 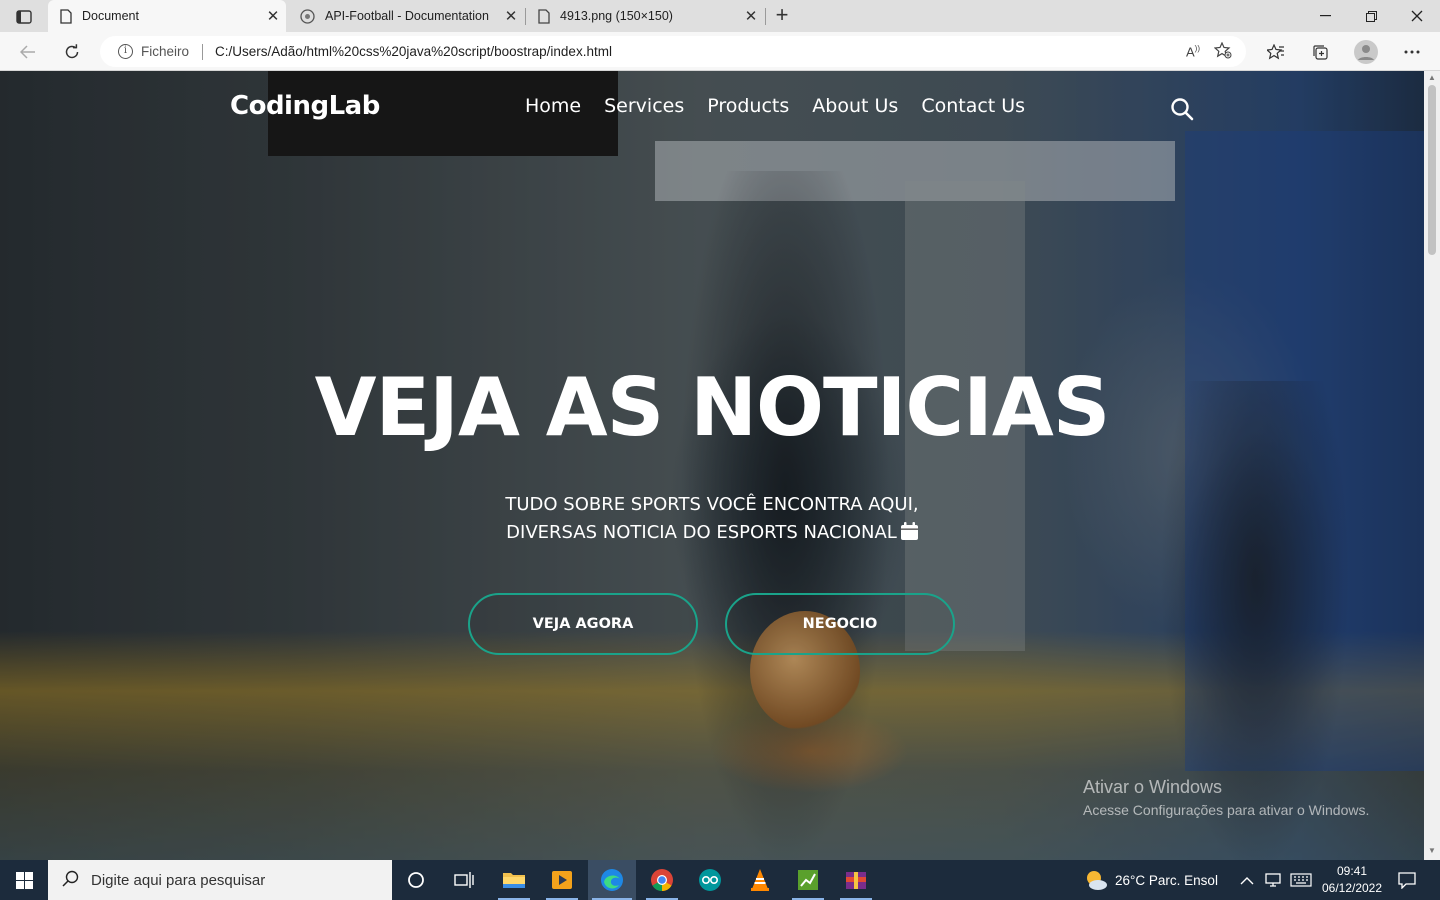 What do you see at coordinates (1432, 465) in the screenshot?
I see `page-scrollbar: ▲ ▼` at bounding box center [1432, 465].